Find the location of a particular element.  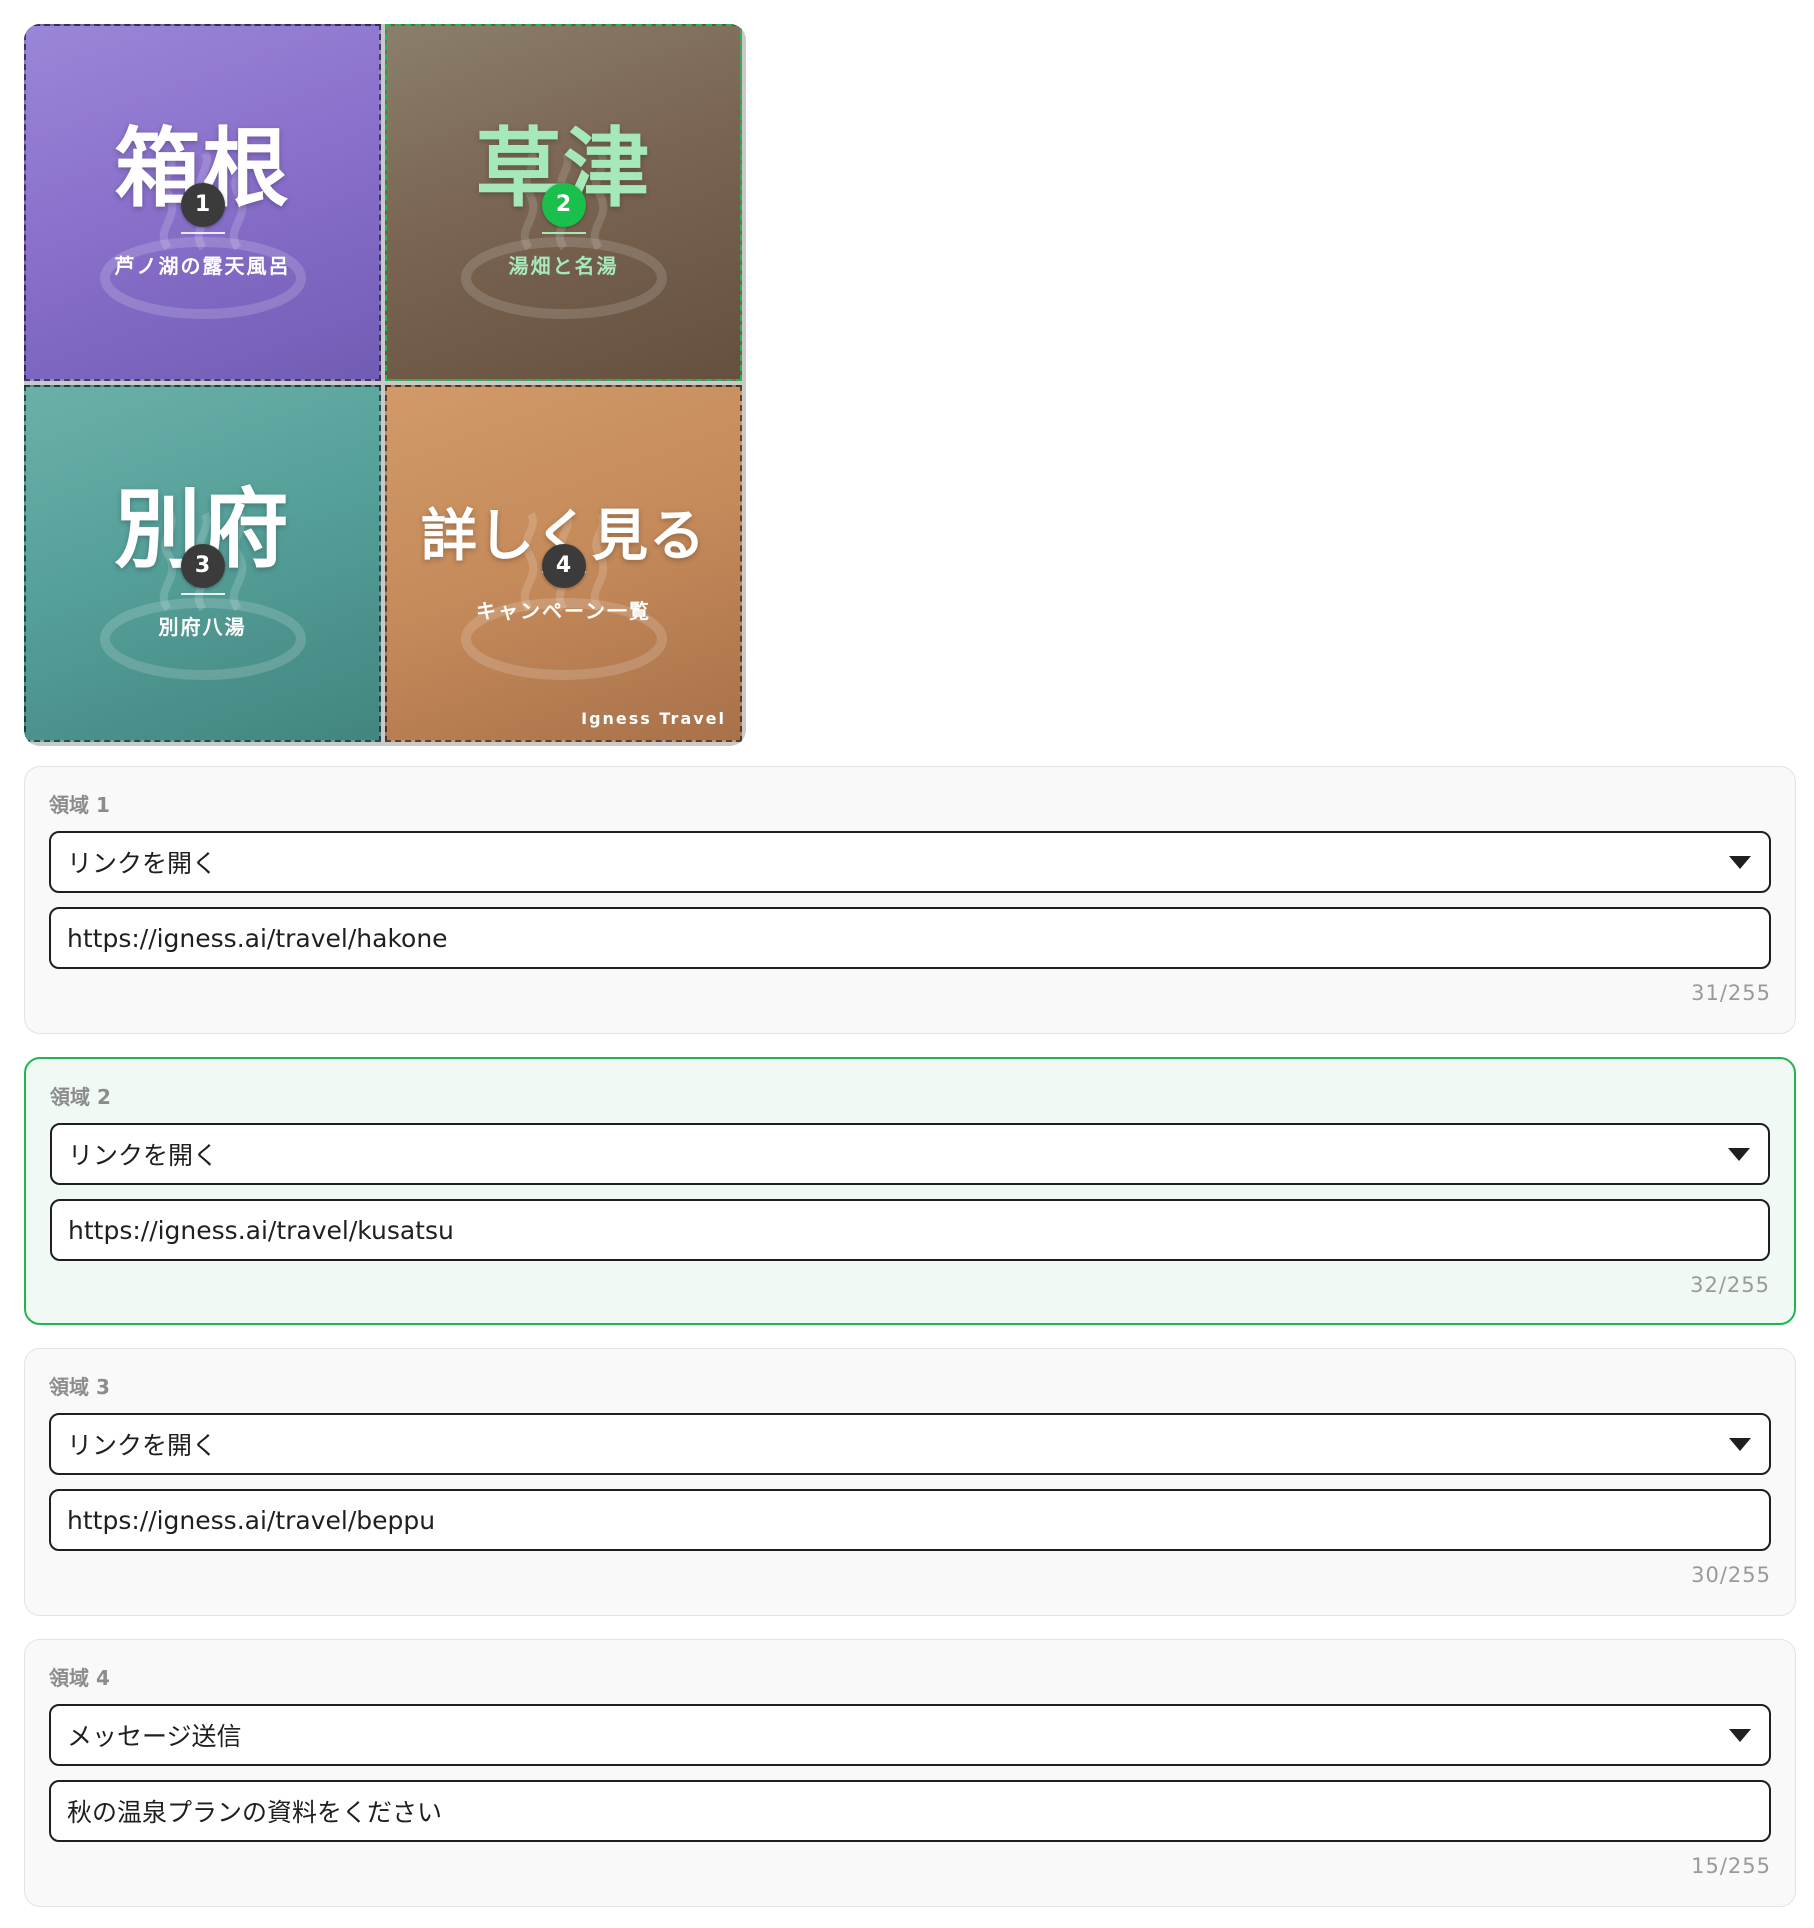

tile-subtitle: 芦ノ湖の露天風呂 is located at coordinates (202, 266).